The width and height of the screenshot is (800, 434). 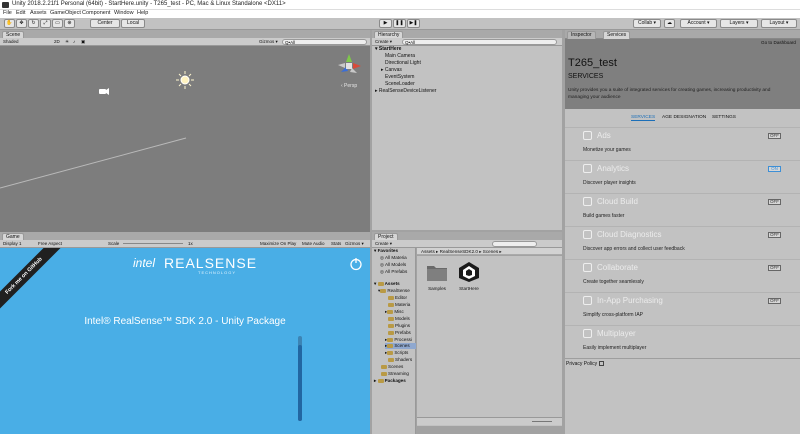 I want to click on tree-item: Models, so click(x=399, y=318).